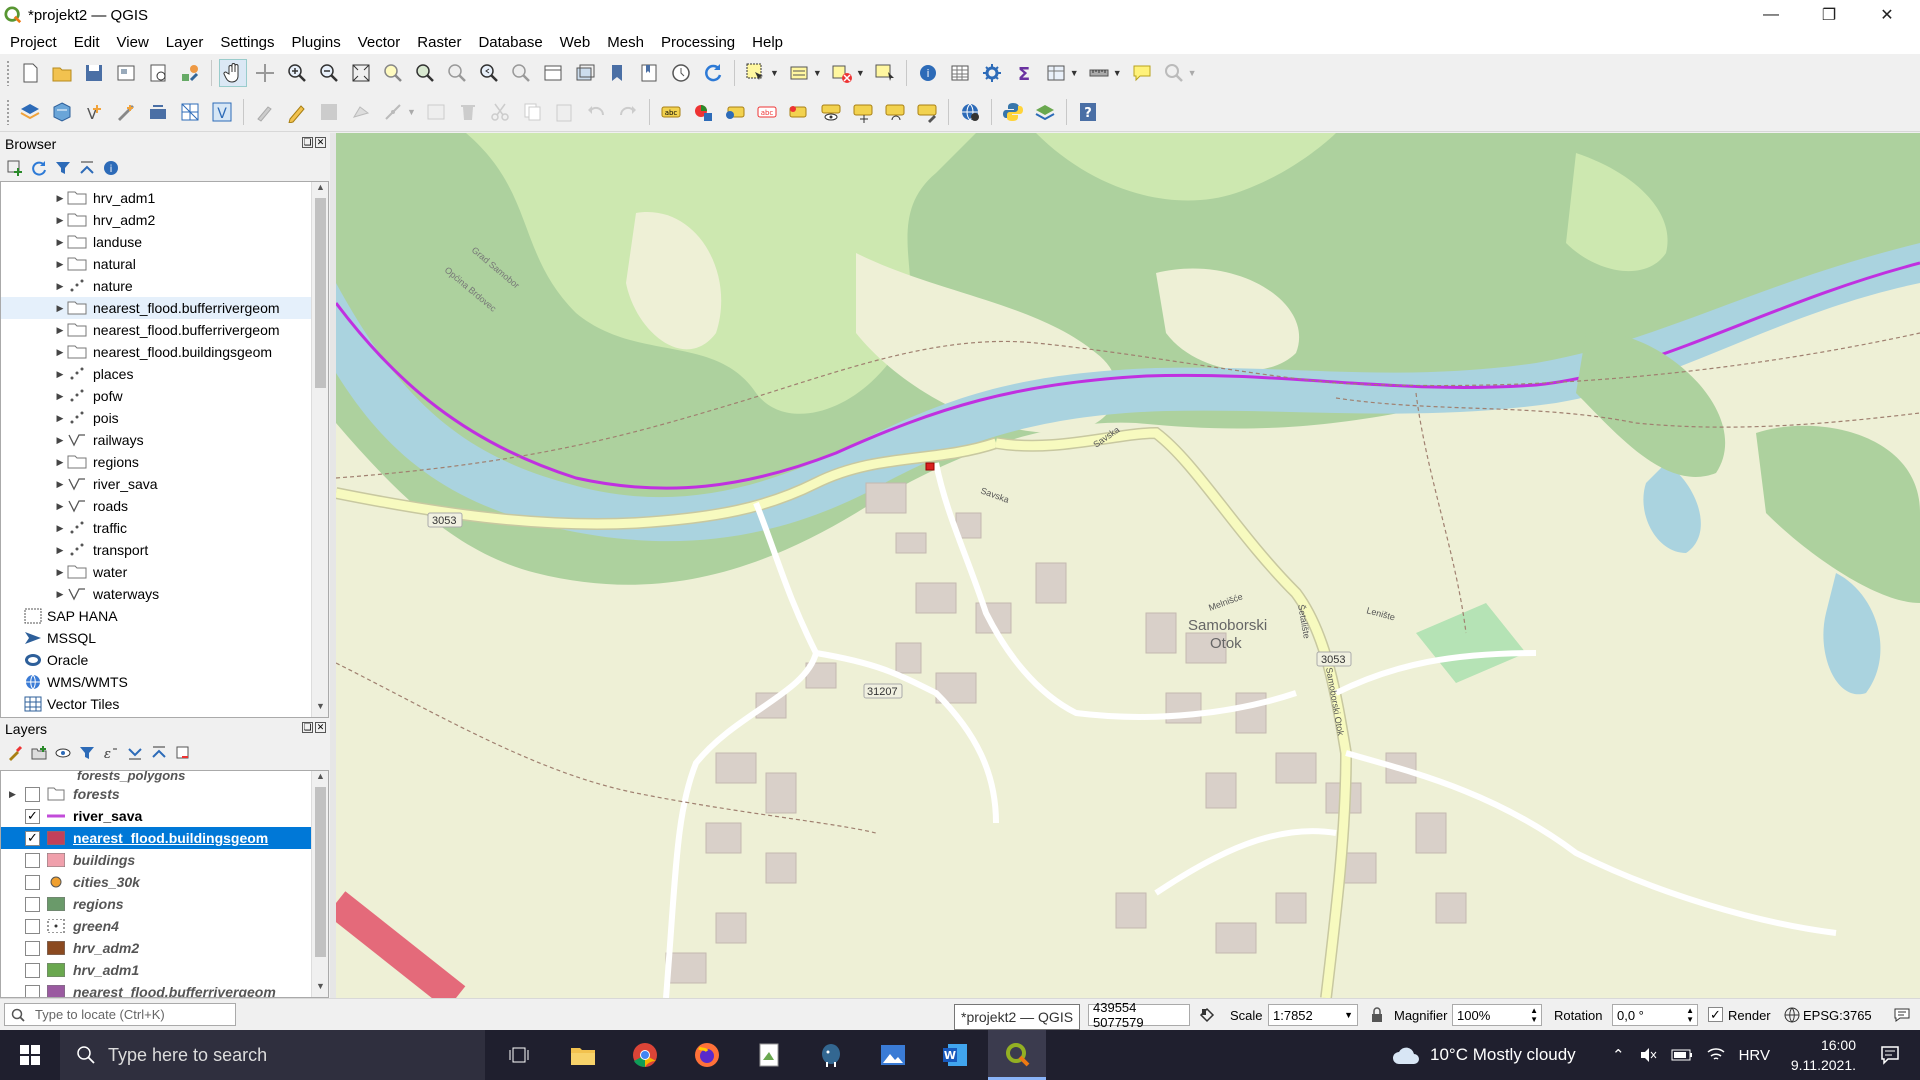  Describe the element at coordinates (164, 616) in the screenshot. I see `browser-provider-sap-hana: SAP HANA` at that location.